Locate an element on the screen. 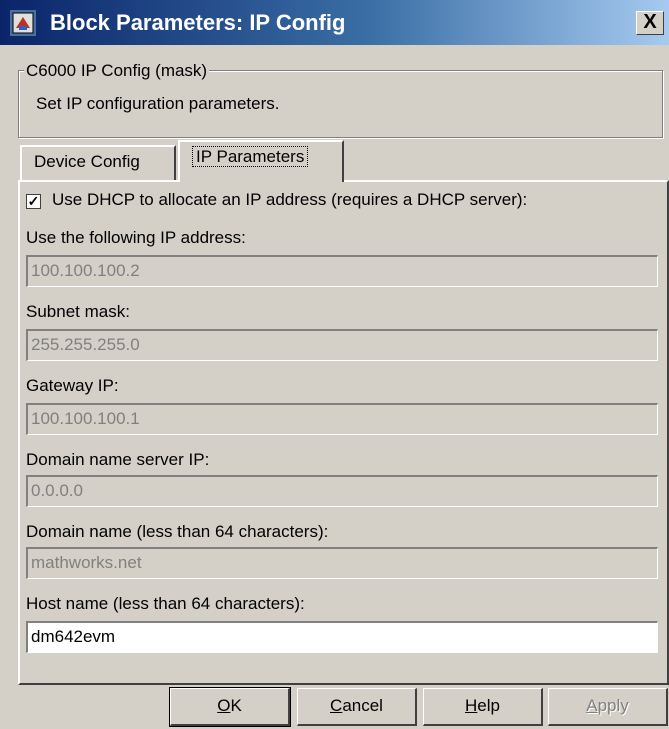 Image resolution: width=669 pixels, height=729 pixels. help-button: Help is located at coordinates (483, 707).